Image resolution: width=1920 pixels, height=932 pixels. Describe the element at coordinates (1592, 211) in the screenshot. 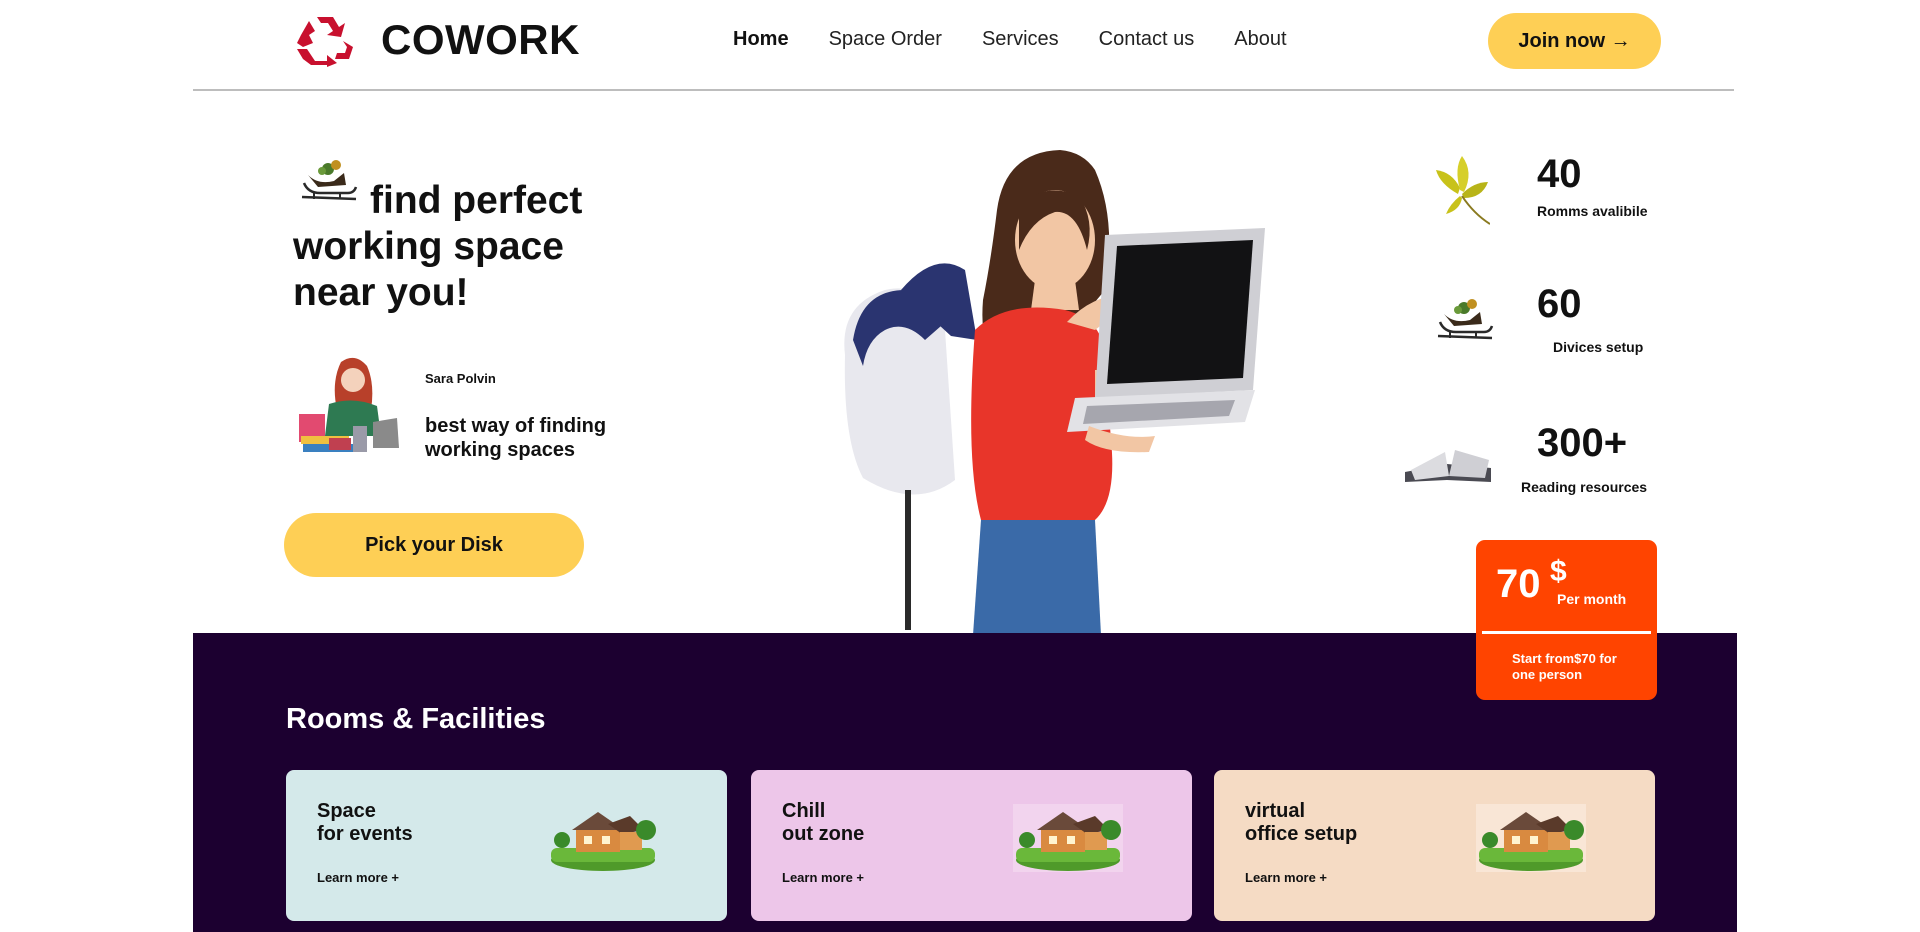

I see `stat-rooms-label: Romms avalibile` at that location.